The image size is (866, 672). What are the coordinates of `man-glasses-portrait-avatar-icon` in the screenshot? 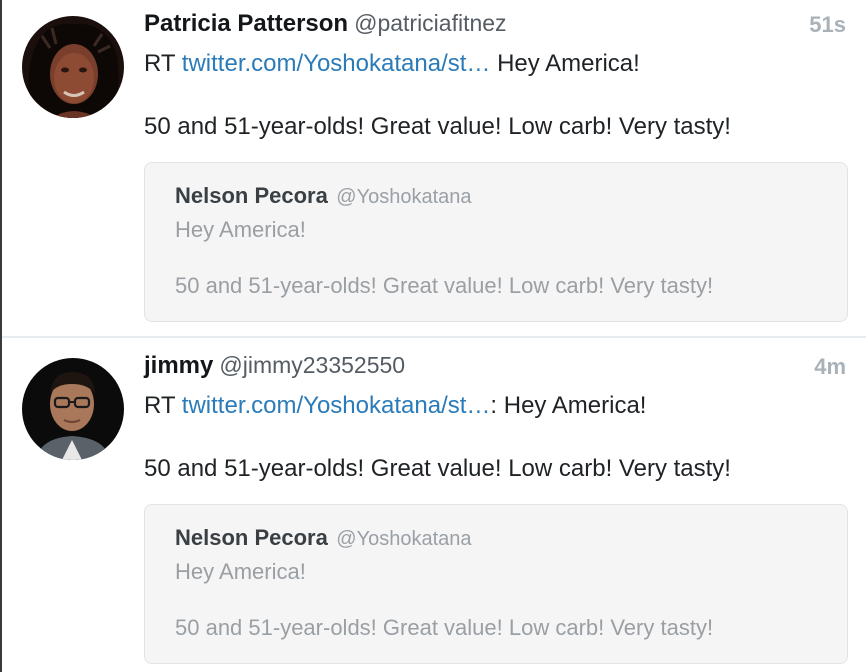 It's located at (73, 409).